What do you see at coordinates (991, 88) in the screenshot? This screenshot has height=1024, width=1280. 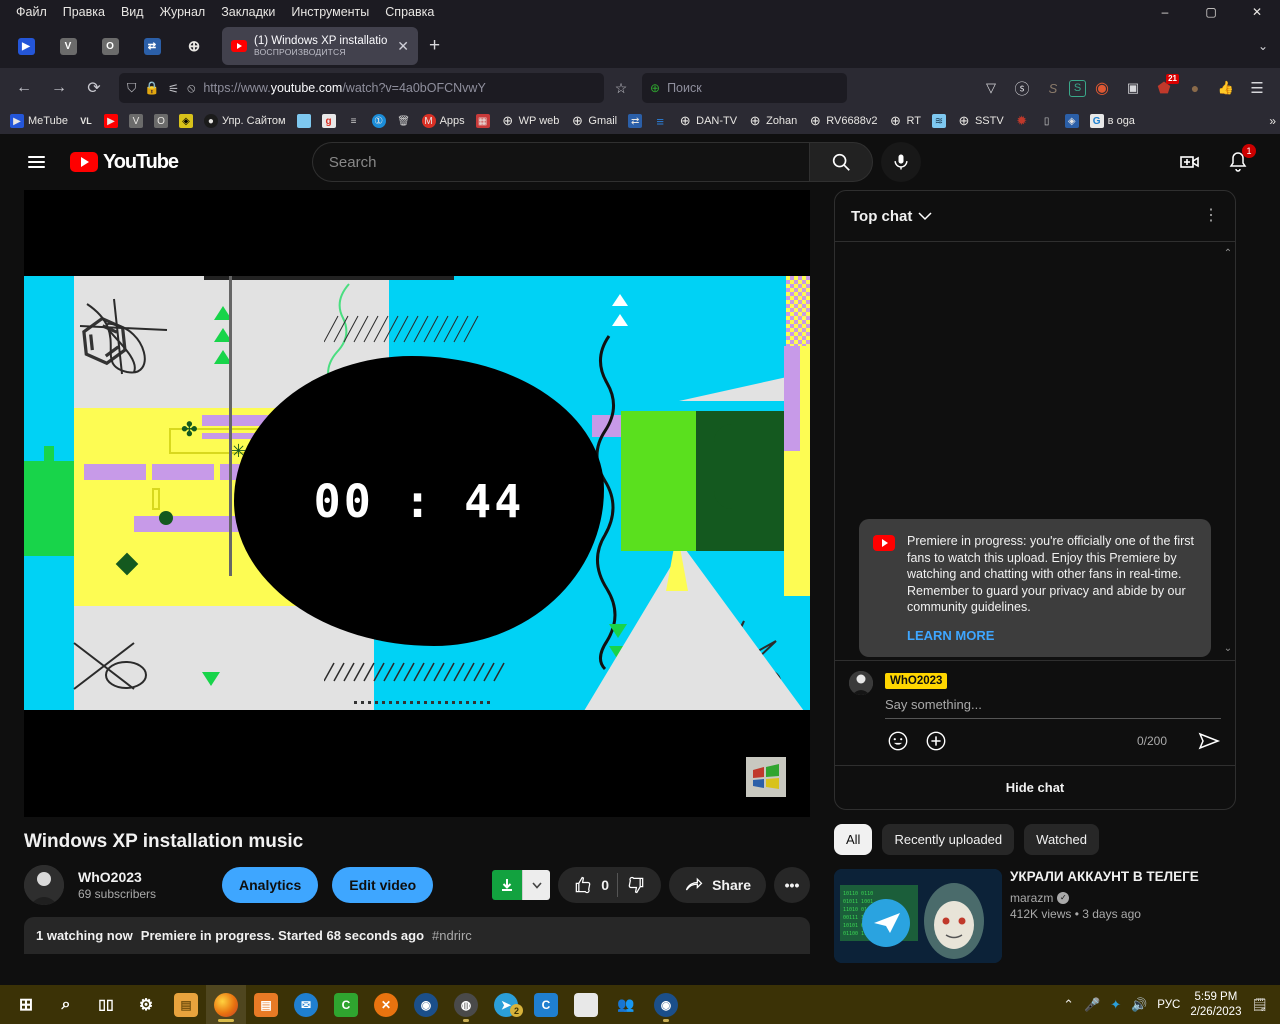 I see `pocket-icon: ▽` at bounding box center [991, 88].